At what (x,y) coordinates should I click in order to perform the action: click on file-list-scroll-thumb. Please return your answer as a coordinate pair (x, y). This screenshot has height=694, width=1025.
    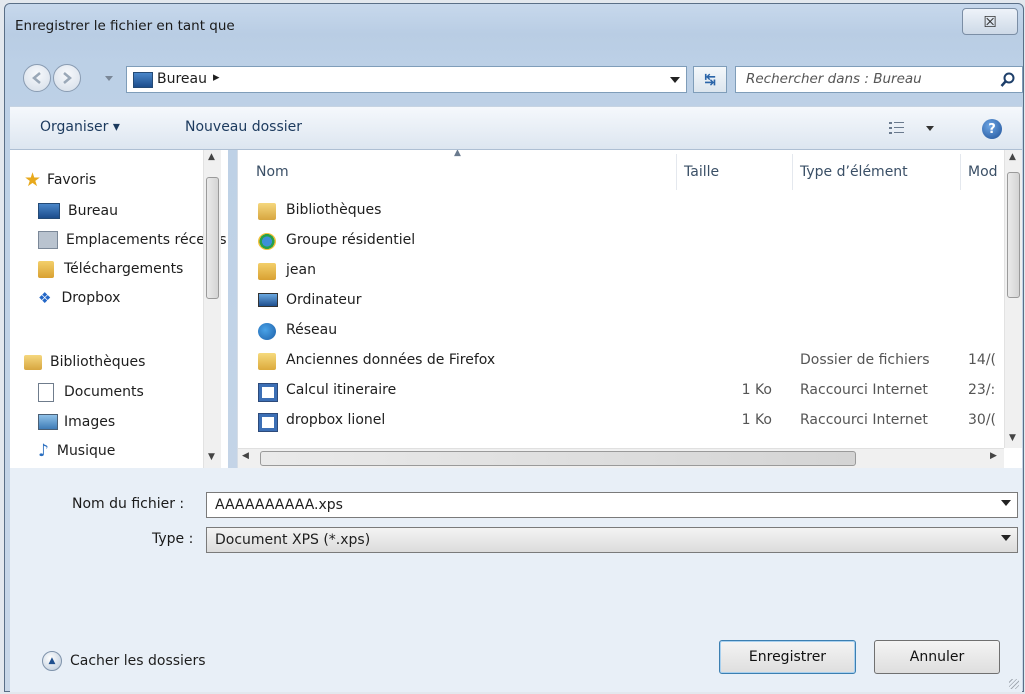
    Looking at the image, I should click on (1013, 235).